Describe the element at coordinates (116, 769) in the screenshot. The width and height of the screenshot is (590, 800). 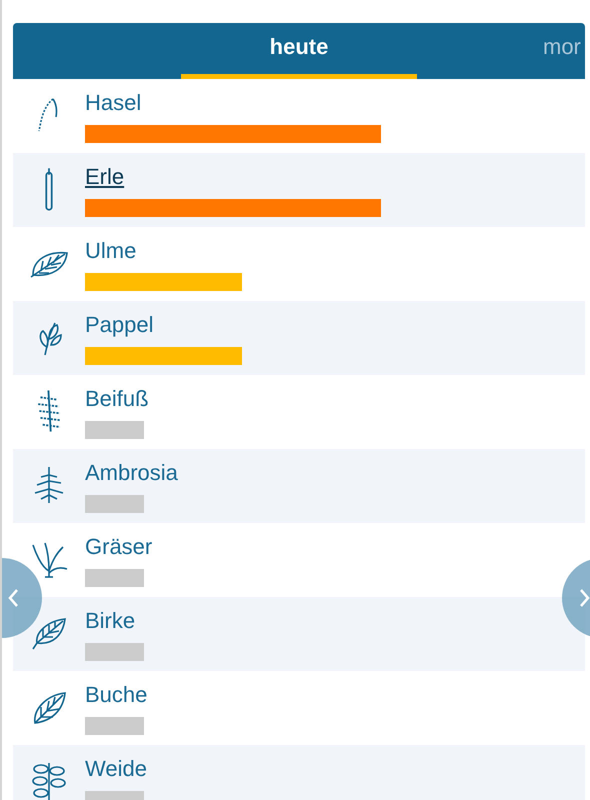
I see `allergen-link: Weide` at that location.